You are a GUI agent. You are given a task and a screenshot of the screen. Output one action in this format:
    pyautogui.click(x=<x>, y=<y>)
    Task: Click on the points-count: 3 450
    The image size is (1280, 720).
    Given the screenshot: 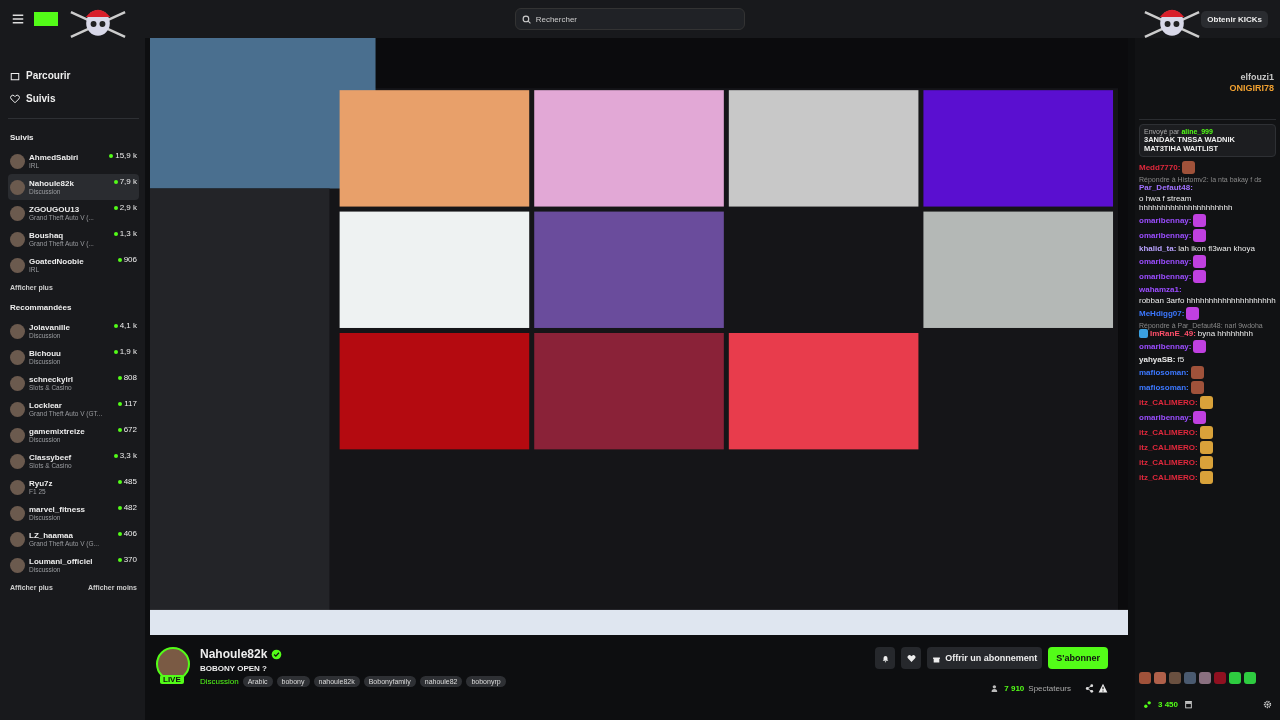 What is the action you would take?
    pyautogui.click(x=1168, y=704)
    